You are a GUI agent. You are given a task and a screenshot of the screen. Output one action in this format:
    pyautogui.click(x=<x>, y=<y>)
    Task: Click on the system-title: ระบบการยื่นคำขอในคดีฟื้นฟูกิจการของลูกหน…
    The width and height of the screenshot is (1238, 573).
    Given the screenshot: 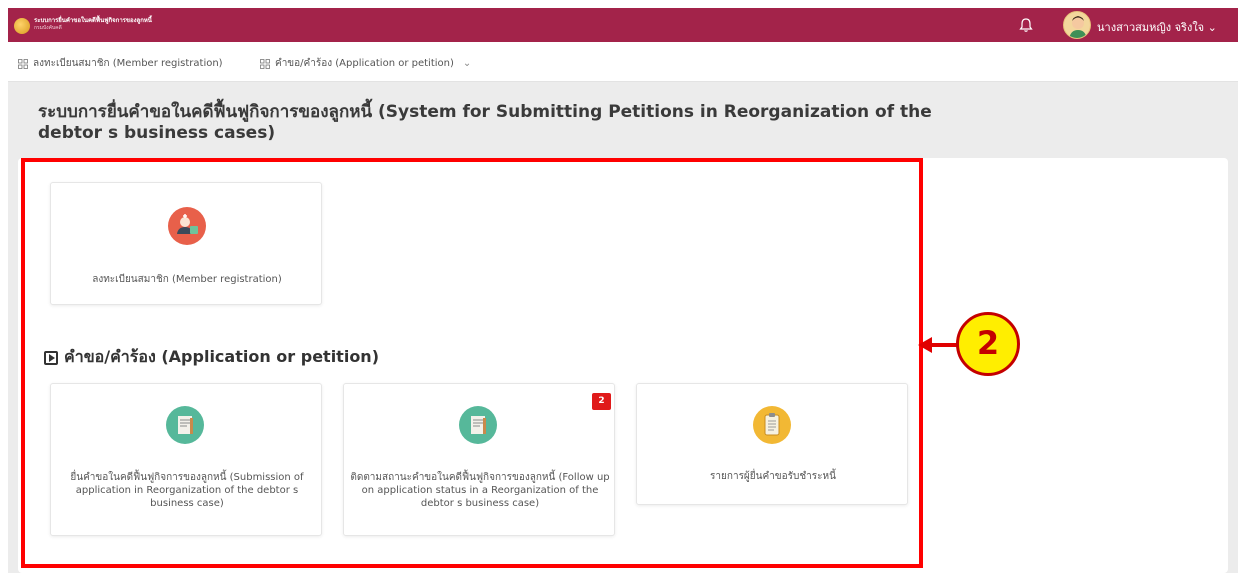 What is the action you would take?
    pyautogui.click(x=93, y=20)
    